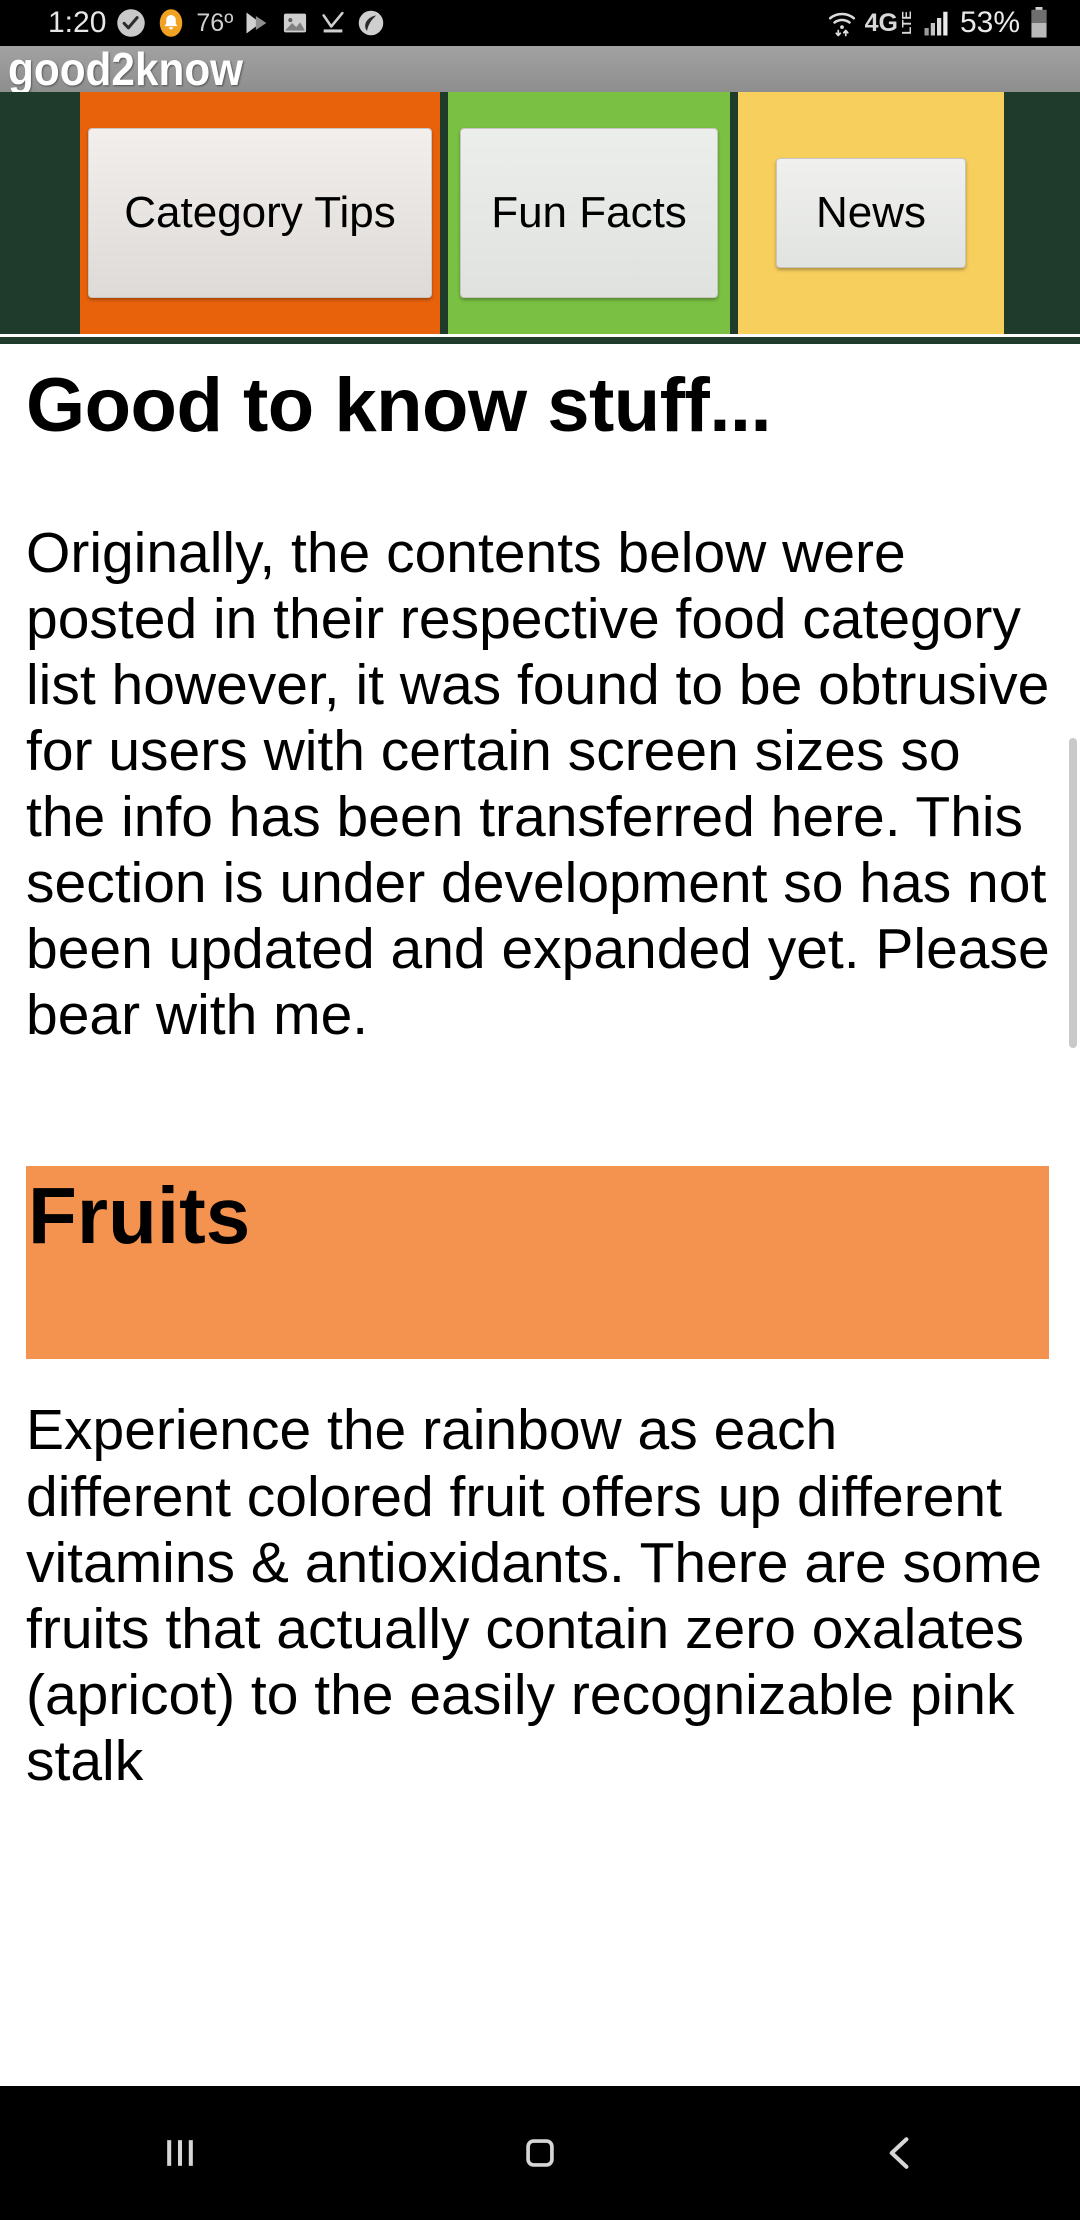 This screenshot has width=1080, height=2220. What do you see at coordinates (881, 22) in the screenshot?
I see `network-type-label: 4G` at bounding box center [881, 22].